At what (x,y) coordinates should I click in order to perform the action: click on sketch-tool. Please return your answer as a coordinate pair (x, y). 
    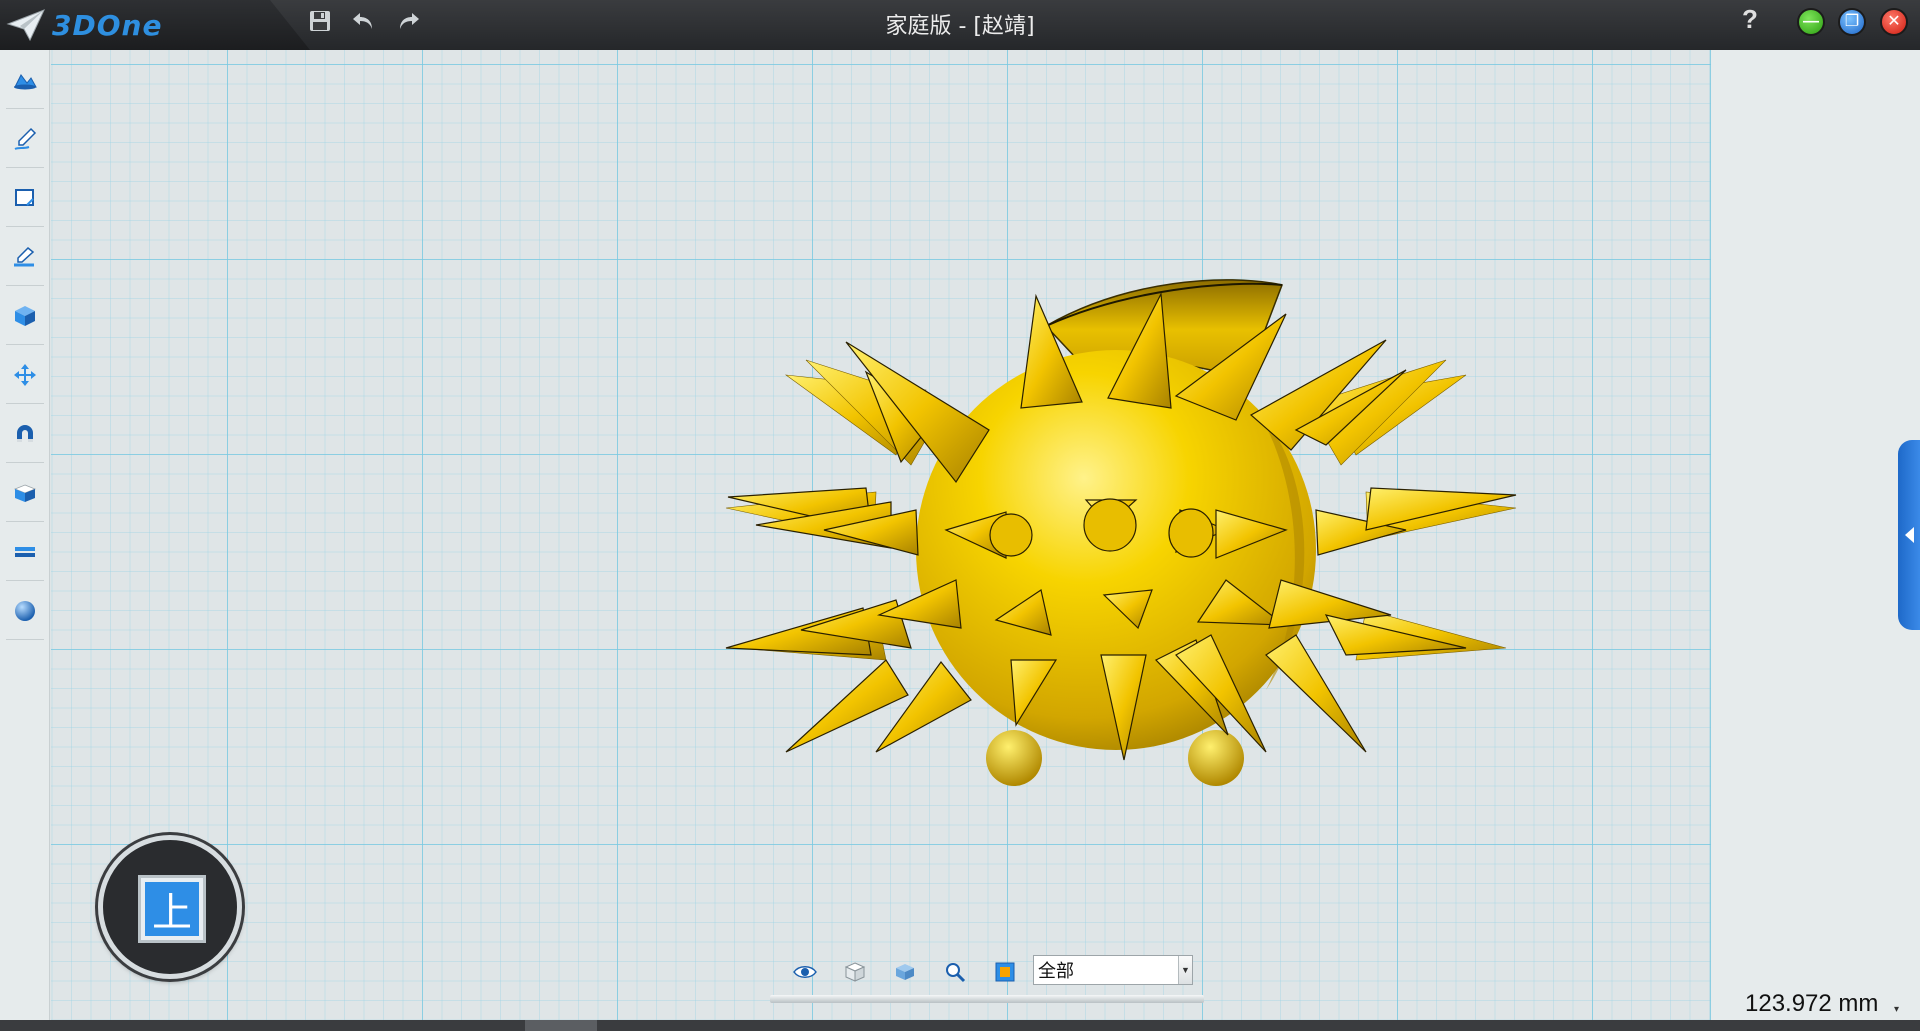
    Looking at the image, I should click on (25, 138).